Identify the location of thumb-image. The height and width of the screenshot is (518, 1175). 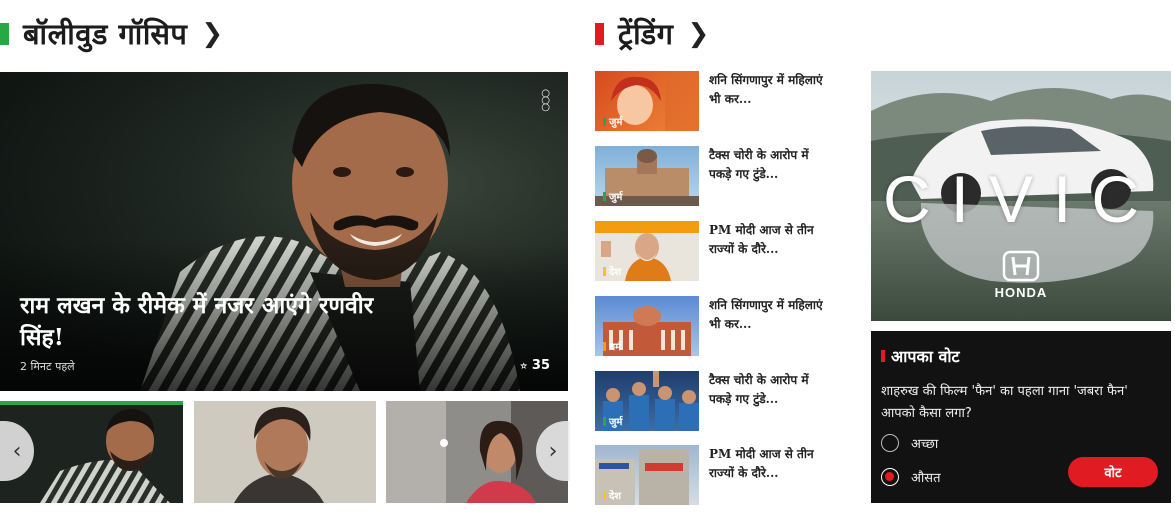
(285, 452).